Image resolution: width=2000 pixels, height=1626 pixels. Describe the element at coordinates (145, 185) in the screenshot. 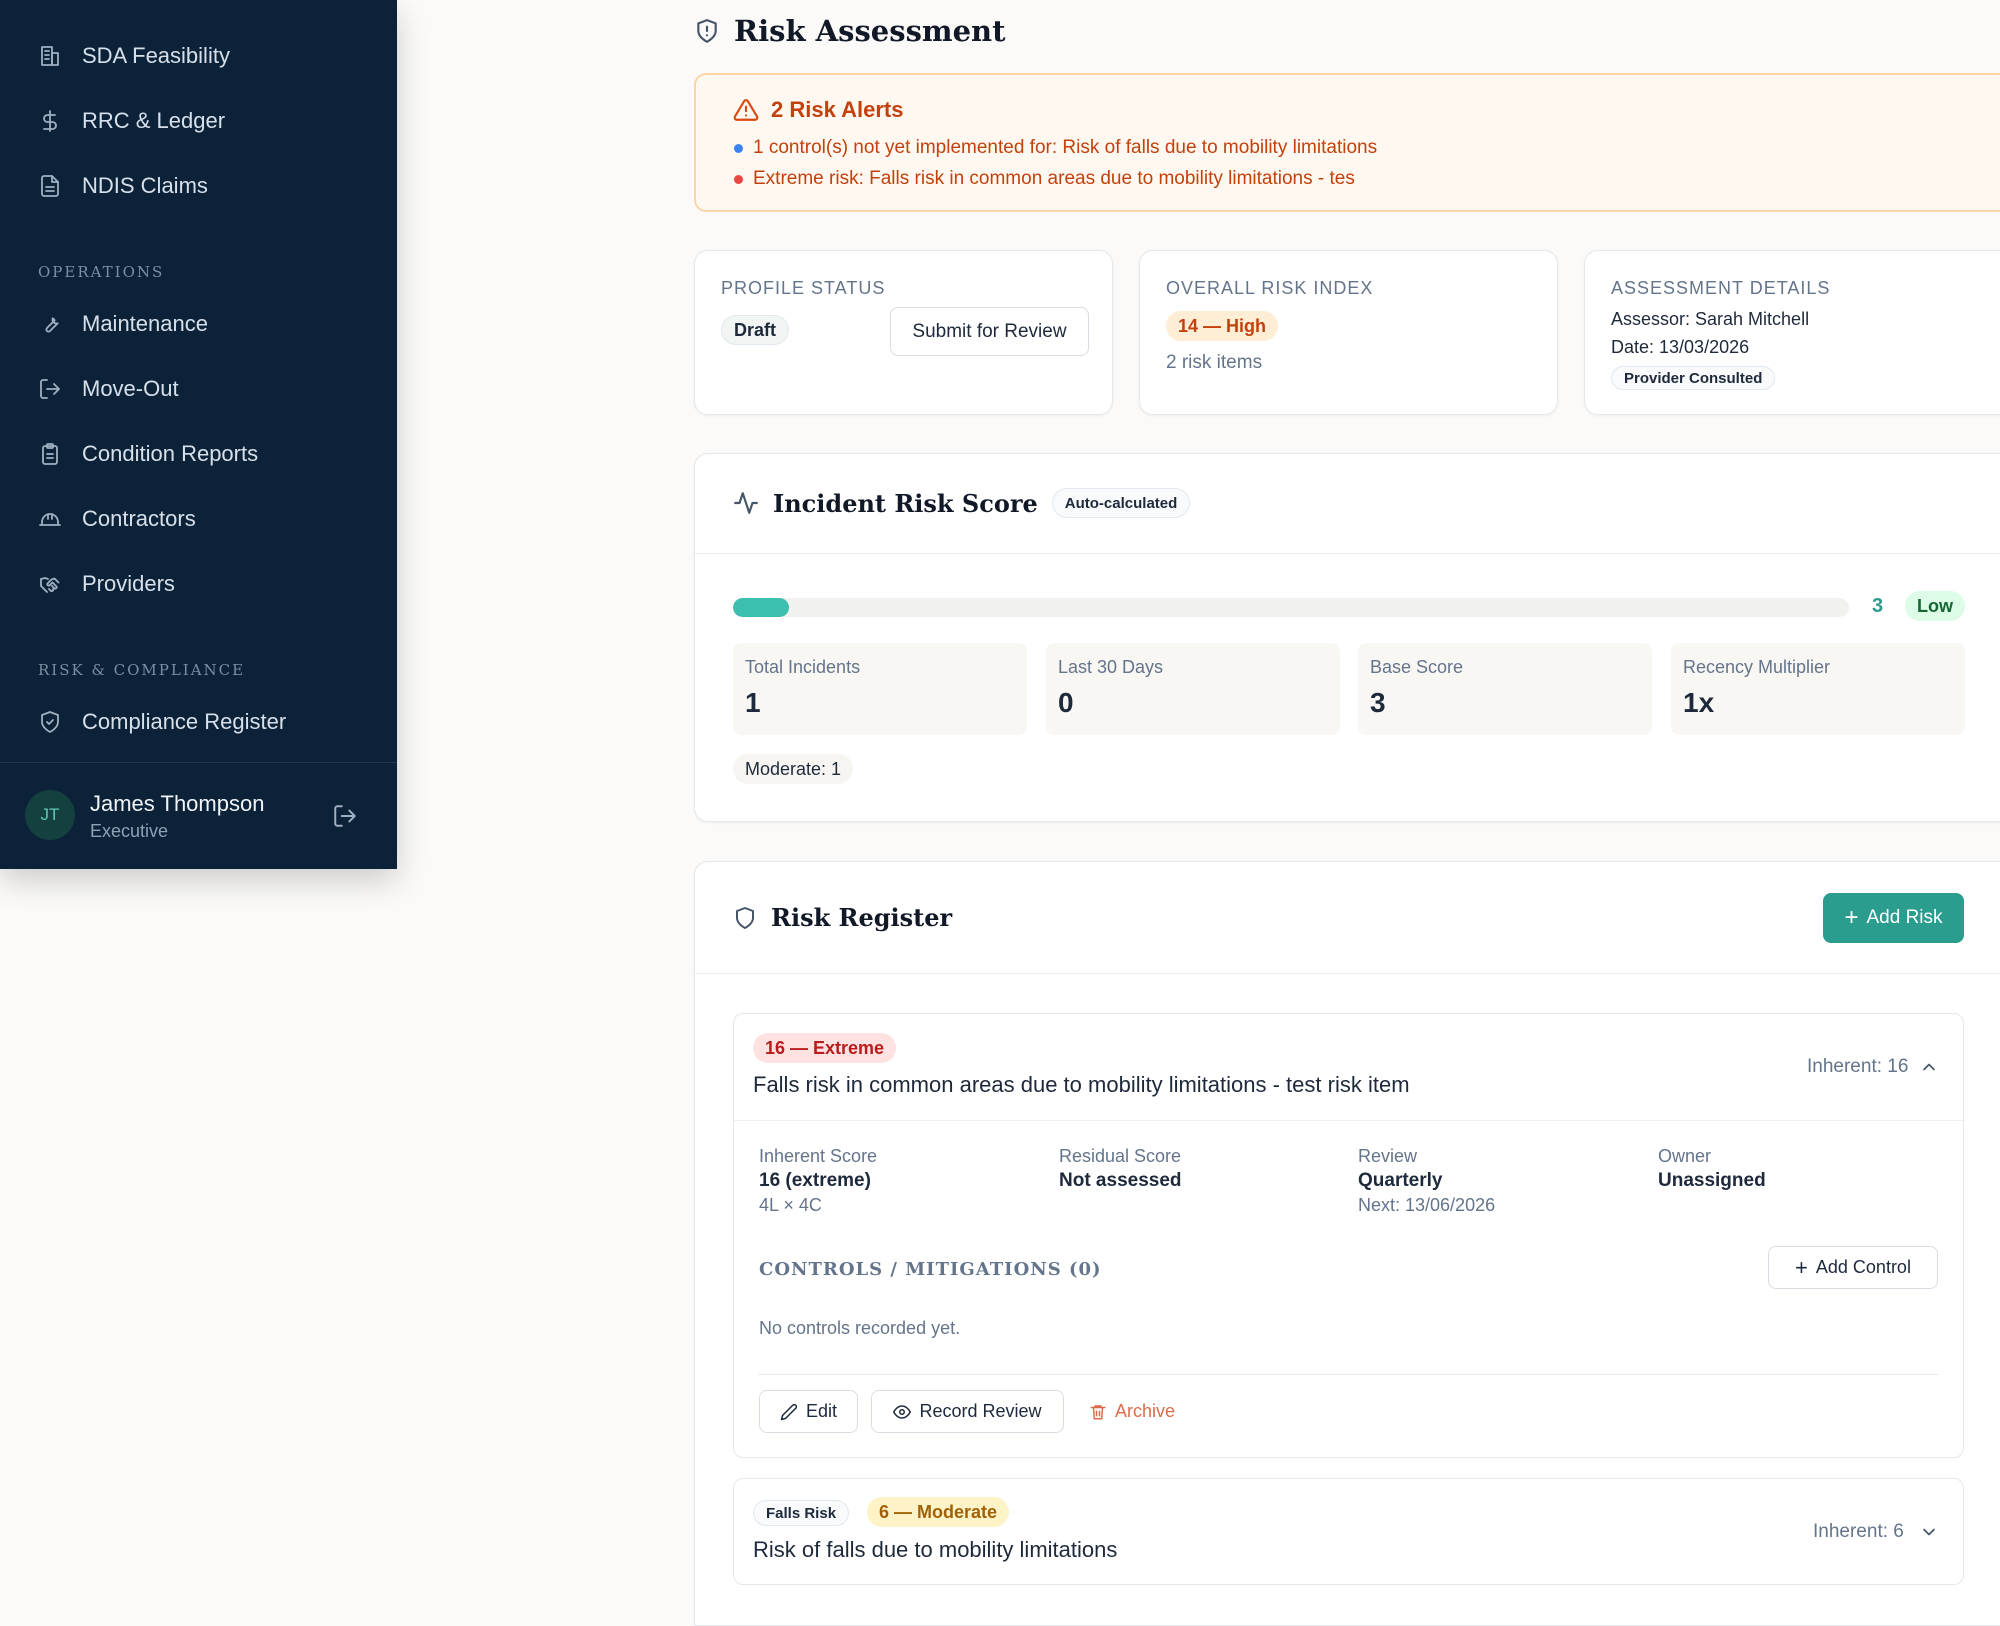

I see `sidebar-item-label: NDIS Claims` at that location.